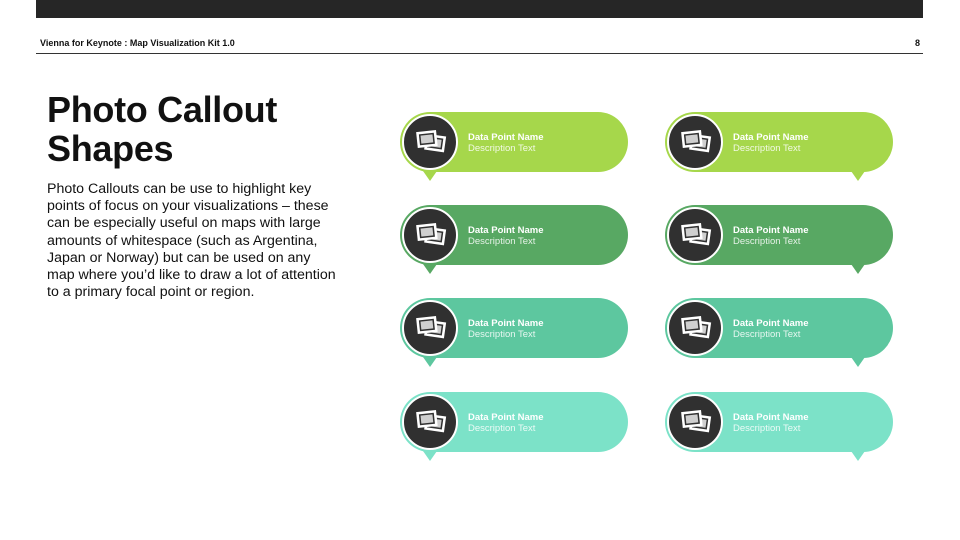 The height and width of the screenshot is (540, 960). I want to click on slide-title: Photo Callout Shapes, so click(162, 129).